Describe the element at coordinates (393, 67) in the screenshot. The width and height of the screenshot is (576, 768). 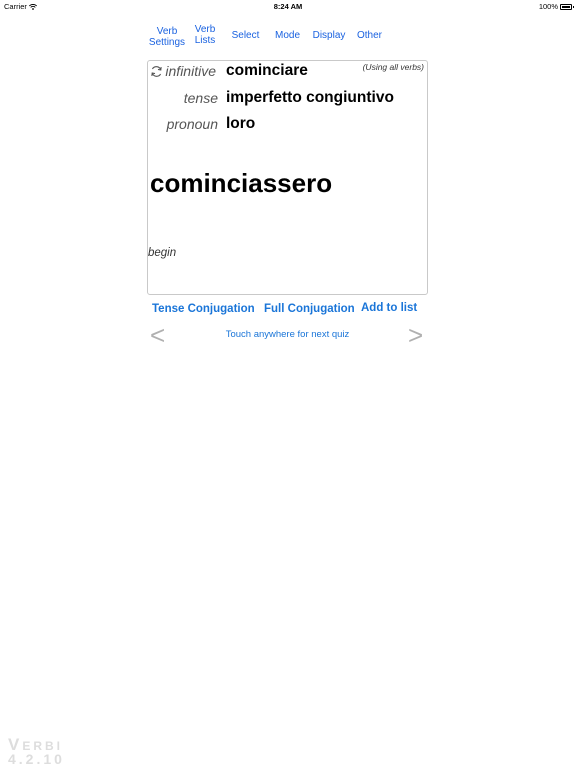
I see `using-verbs-note: (Using all verbs)` at that location.